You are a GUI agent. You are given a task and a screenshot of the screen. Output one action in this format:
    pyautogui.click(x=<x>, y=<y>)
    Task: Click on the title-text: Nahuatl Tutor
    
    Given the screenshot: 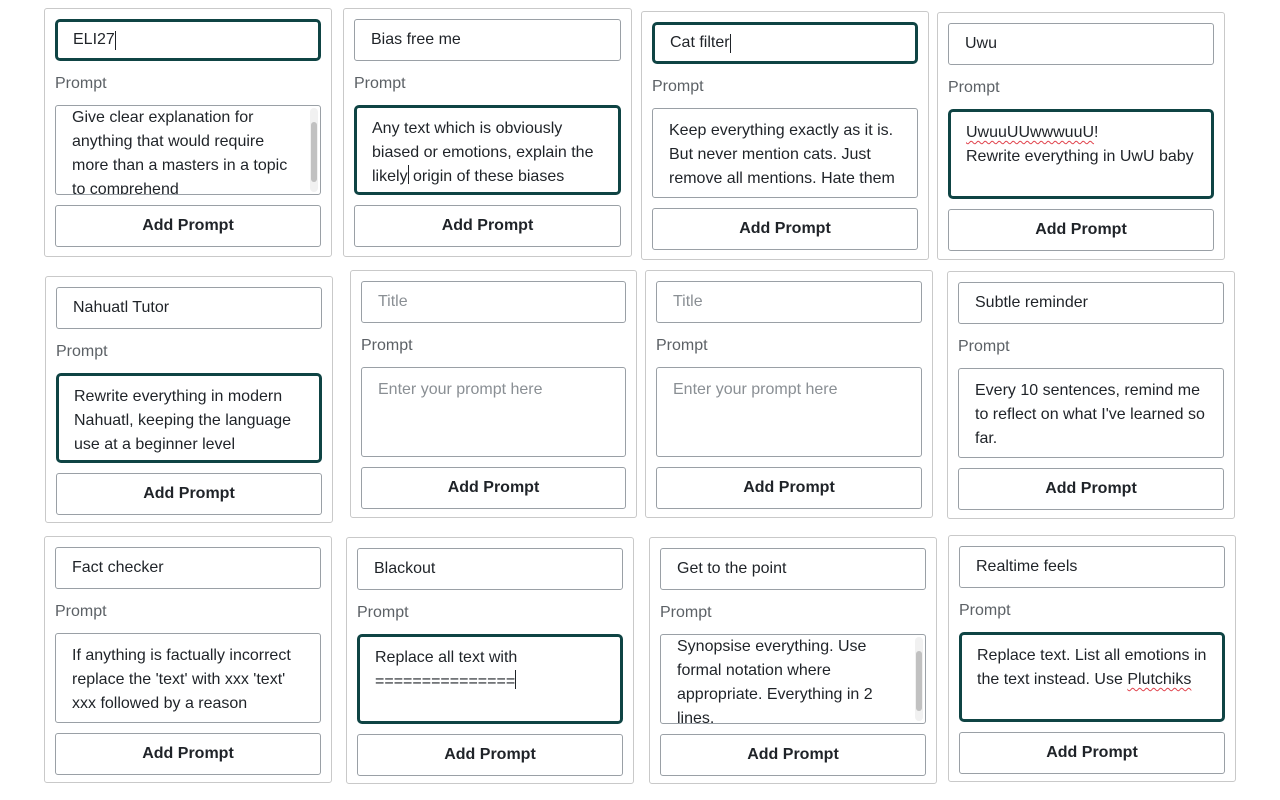 What is the action you would take?
    pyautogui.click(x=121, y=307)
    